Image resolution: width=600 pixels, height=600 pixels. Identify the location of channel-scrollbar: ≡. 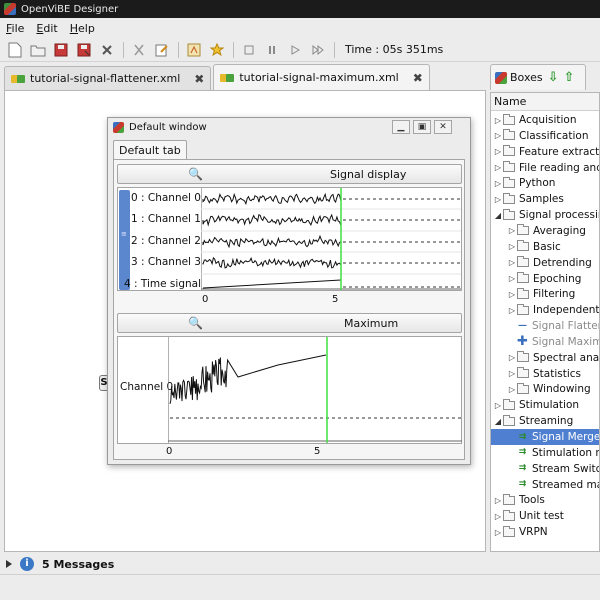
(124, 240).